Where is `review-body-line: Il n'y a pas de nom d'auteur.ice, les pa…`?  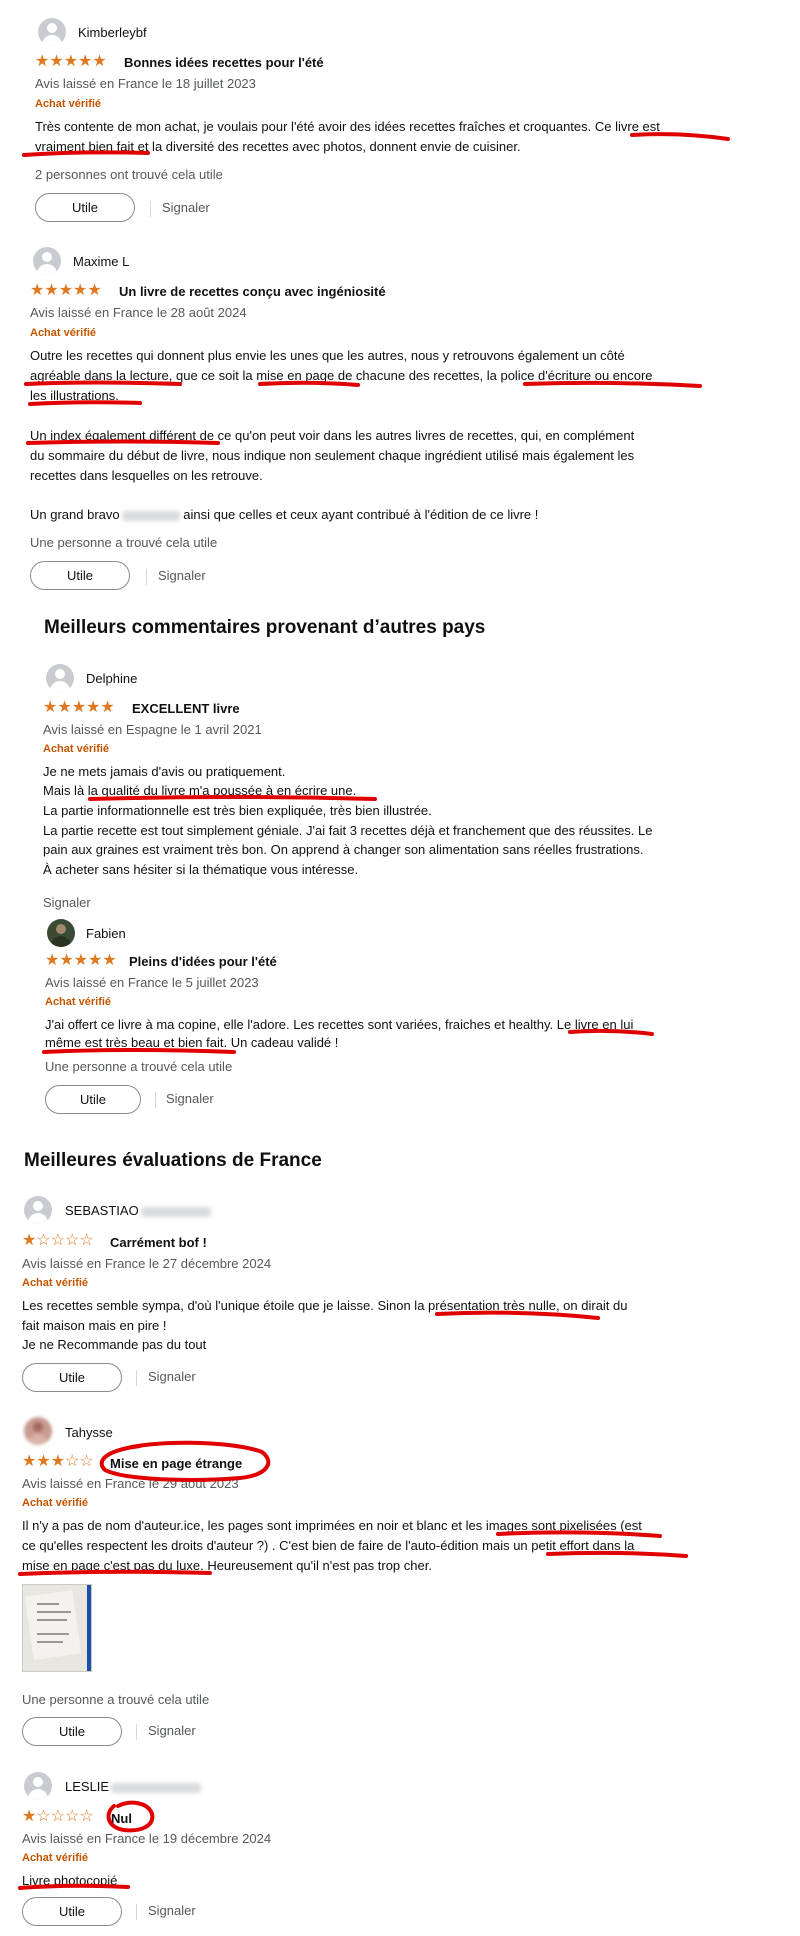
review-body-line: Il n'y a pas de nom d'auteur.ice, les pa… is located at coordinates (332, 1525).